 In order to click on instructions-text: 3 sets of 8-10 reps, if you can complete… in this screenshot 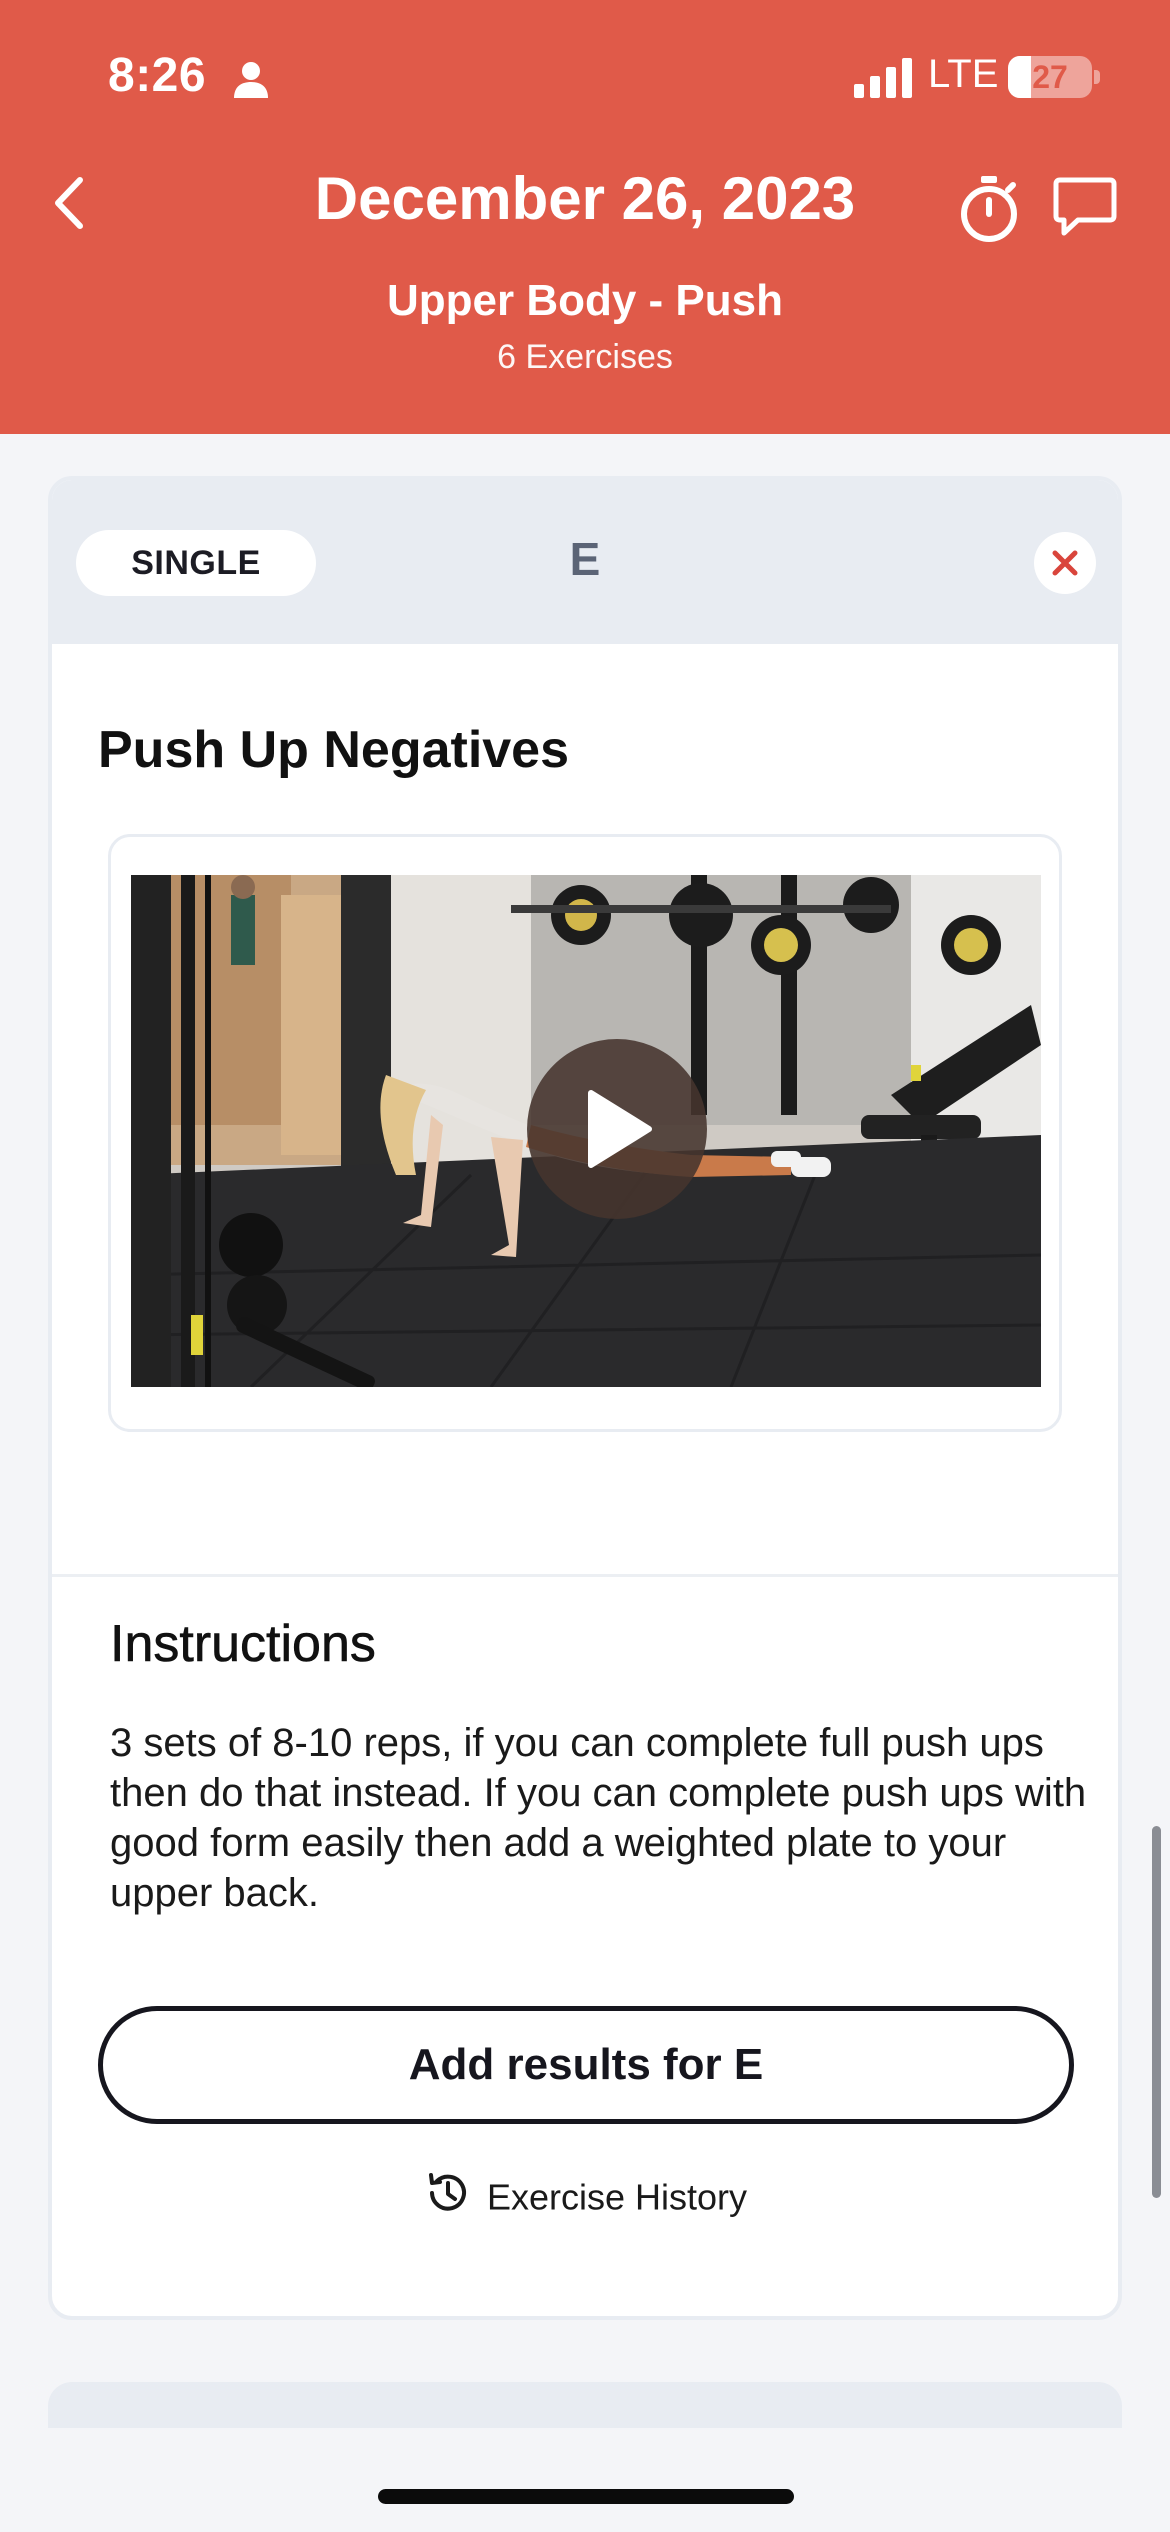, I will do `click(598, 1818)`.